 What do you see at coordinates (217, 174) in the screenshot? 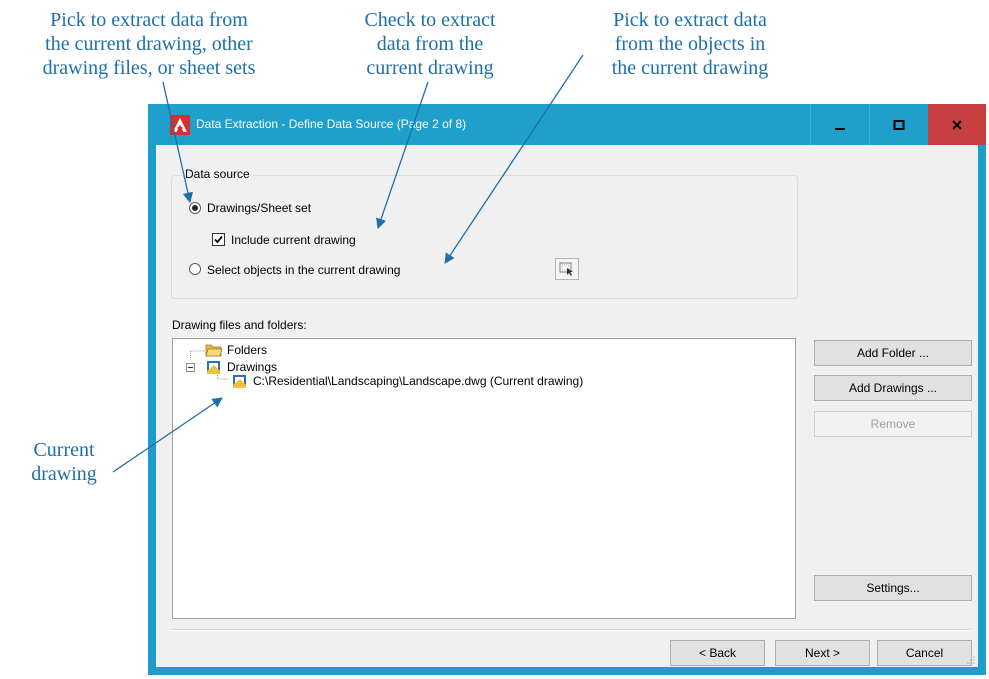
I see `data-source-legend: Data source` at bounding box center [217, 174].